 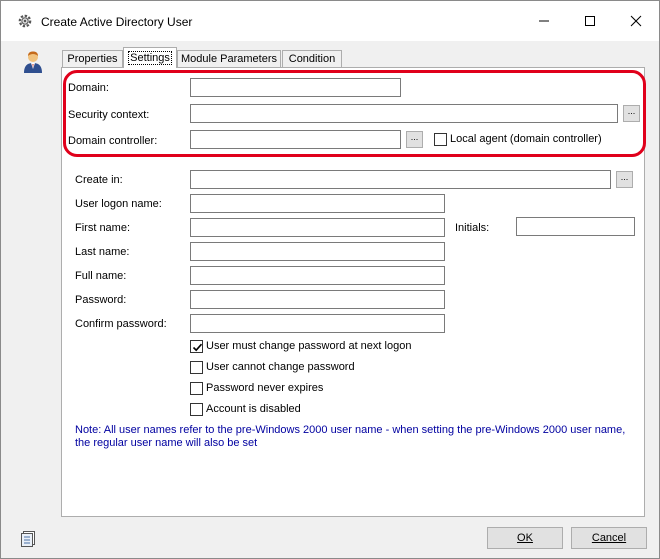 What do you see at coordinates (575, 226) in the screenshot?
I see `initials-field` at bounding box center [575, 226].